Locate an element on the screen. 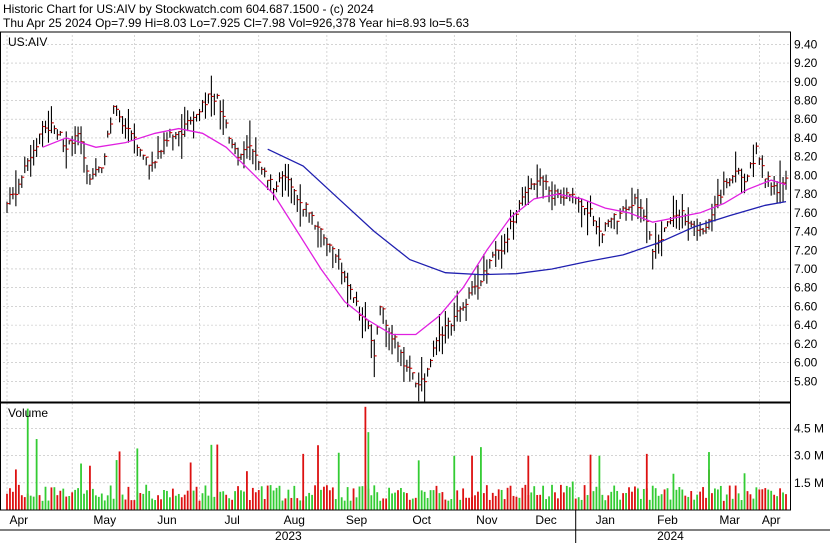 The width and height of the screenshot is (830, 543). volume-tick-label: 1.5 M is located at coordinates (809, 483).